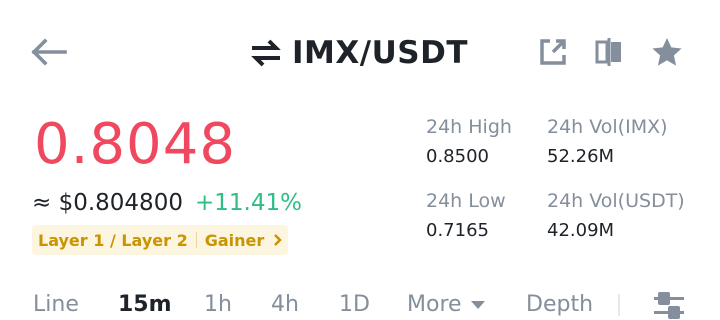  I want to click on price-sub-row: ≈ $0.804800 +11.41%, so click(167, 203).